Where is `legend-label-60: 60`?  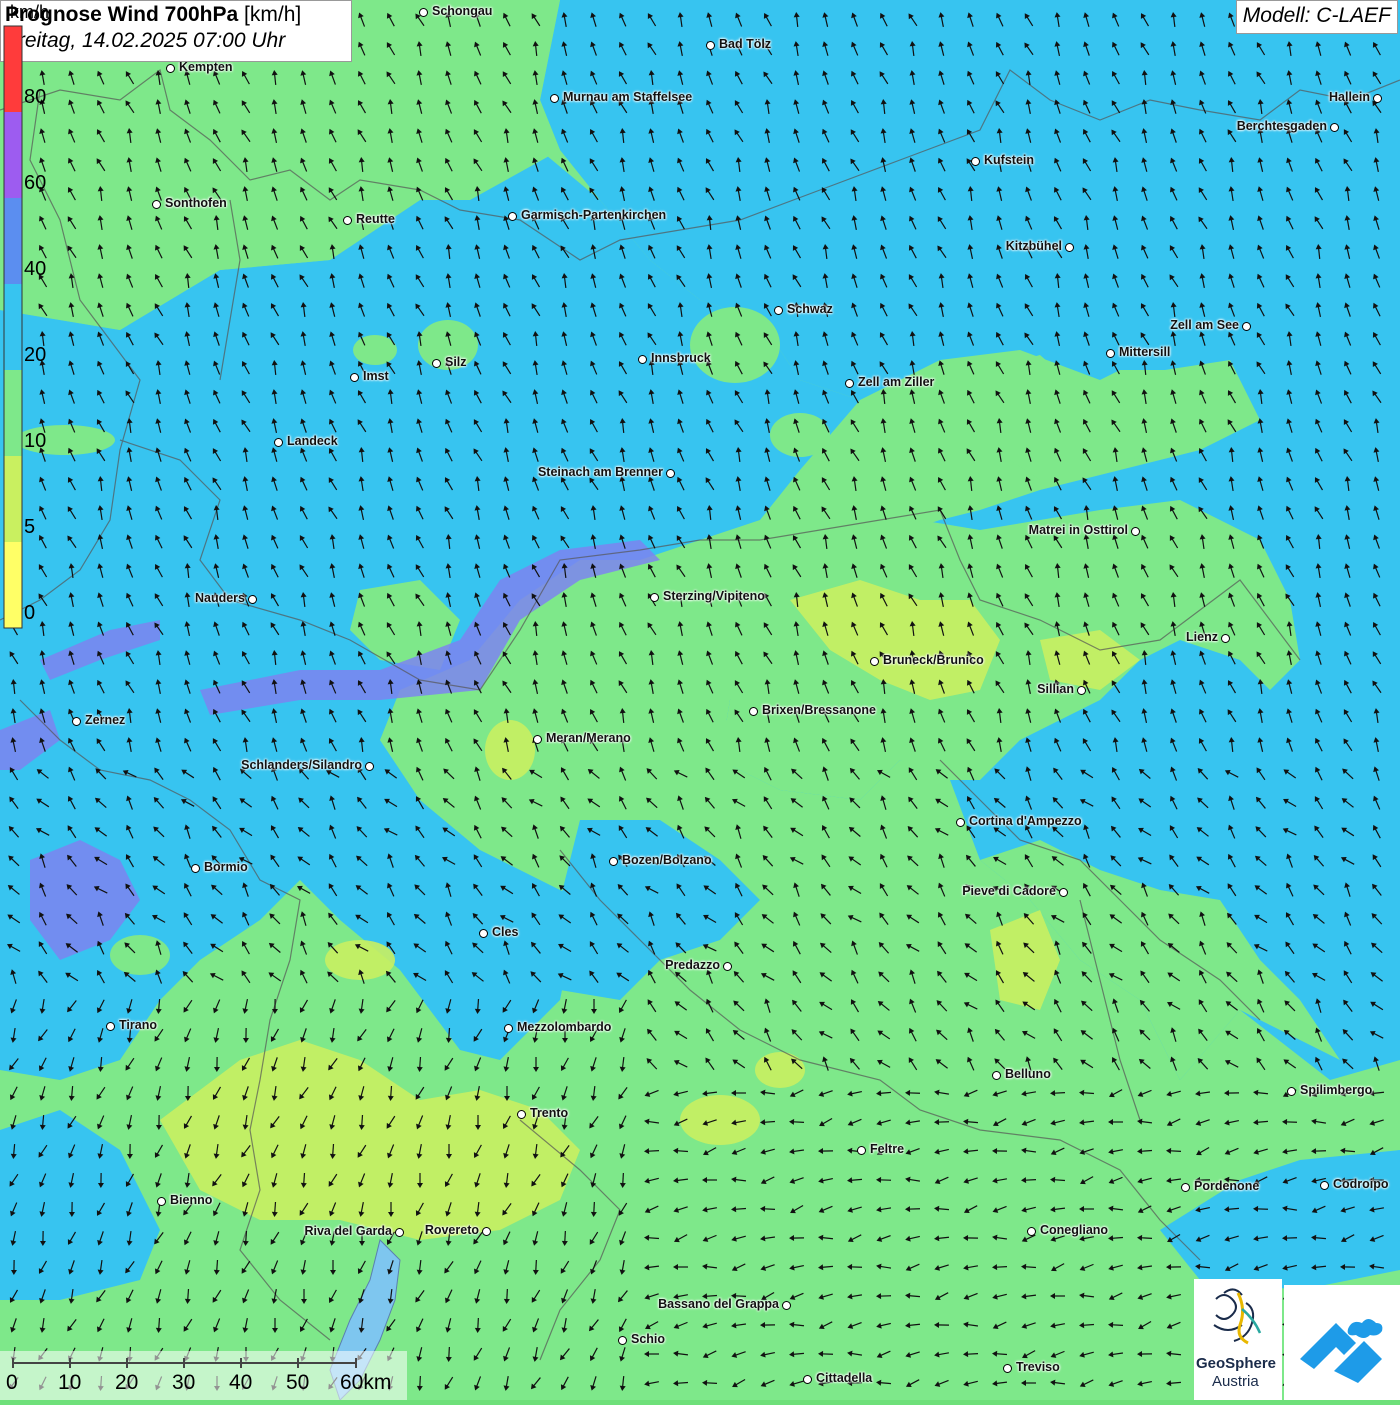 legend-label-60: 60 is located at coordinates (35, 183).